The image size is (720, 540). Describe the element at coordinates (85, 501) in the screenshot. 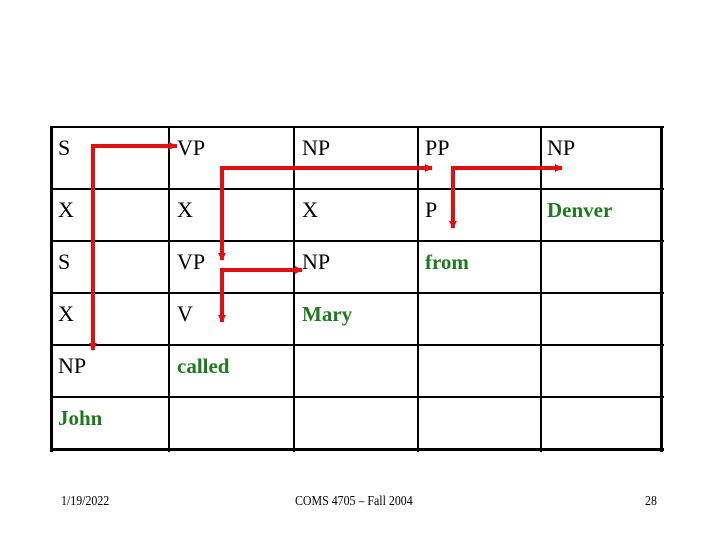

I see `footer-date: 1/19/2022` at that location.